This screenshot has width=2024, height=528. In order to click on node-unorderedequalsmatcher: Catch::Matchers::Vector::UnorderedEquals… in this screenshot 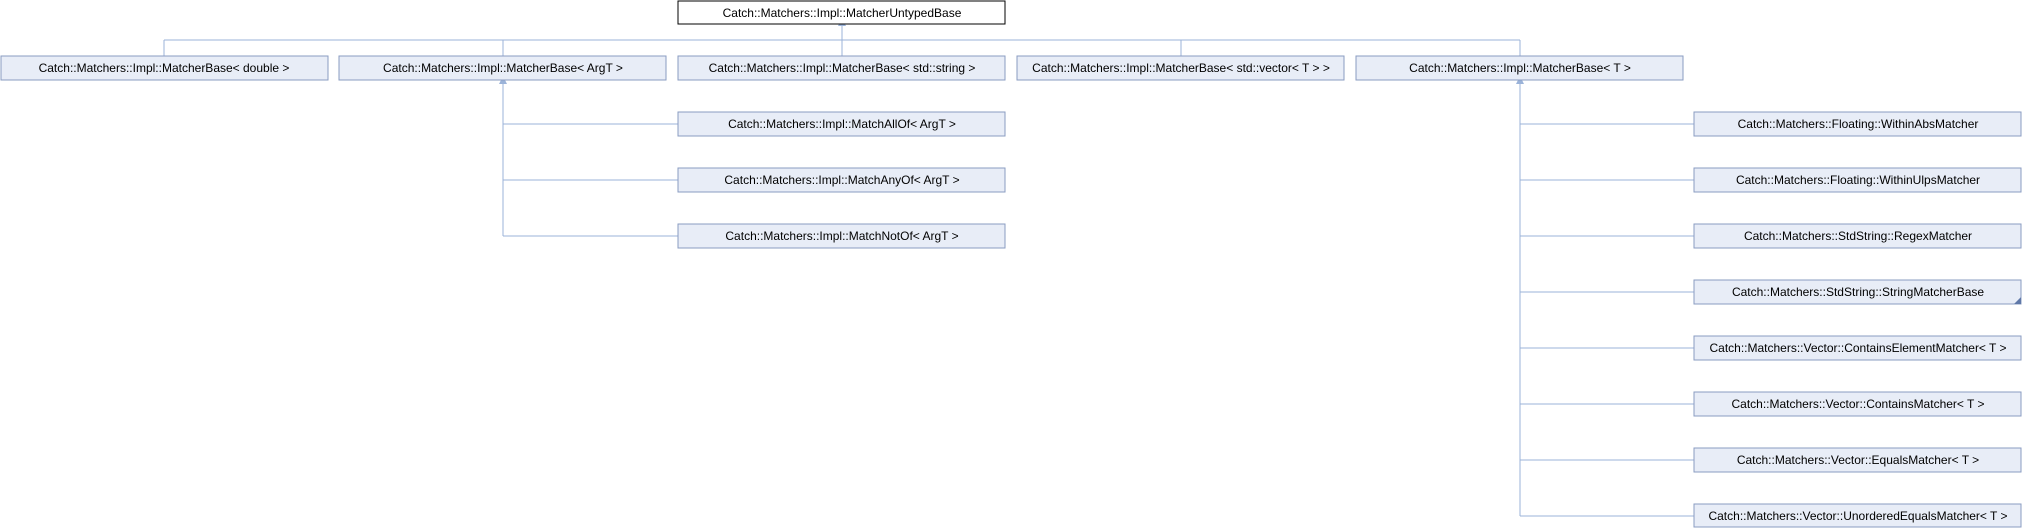, I will do `click(1857, 515)`.